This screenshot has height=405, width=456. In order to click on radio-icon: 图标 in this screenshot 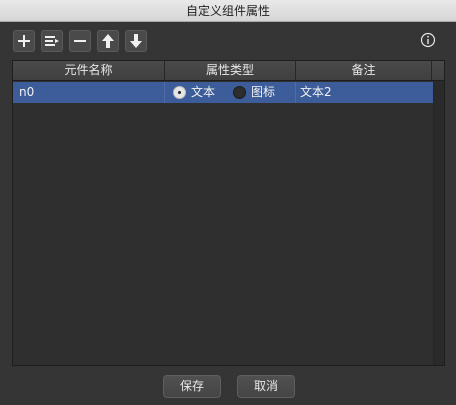, I will do `click(254, 92)`.